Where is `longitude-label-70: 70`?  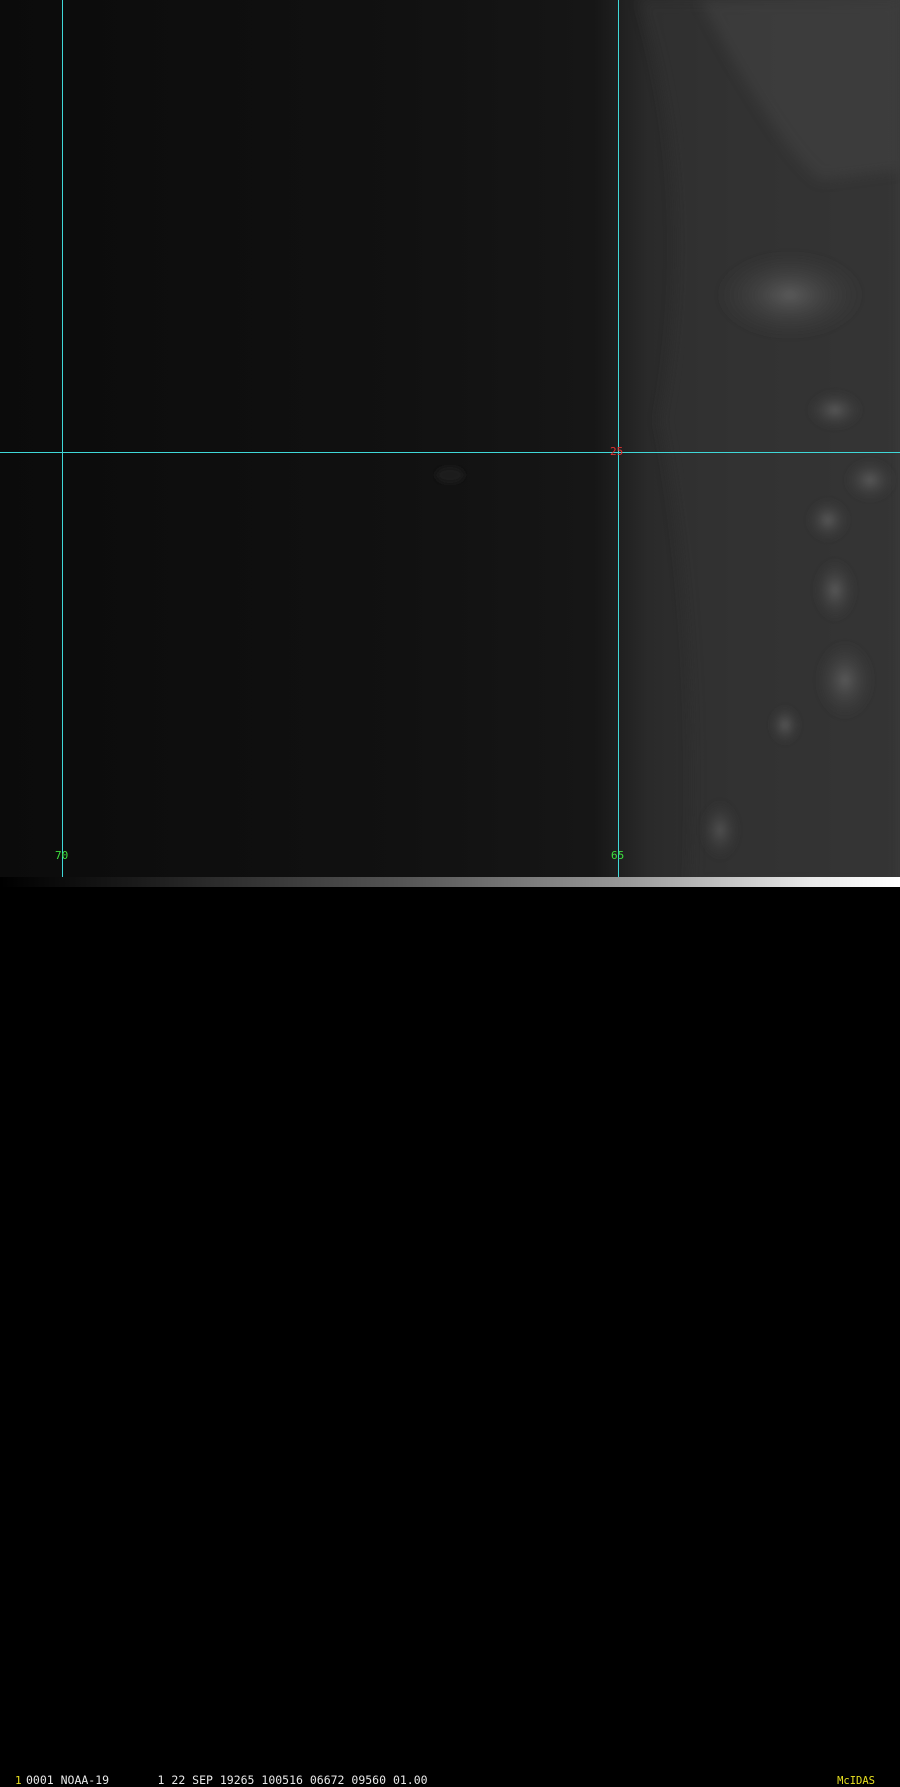 longitude-label-70: 70 is located at coordinates (62, 855).